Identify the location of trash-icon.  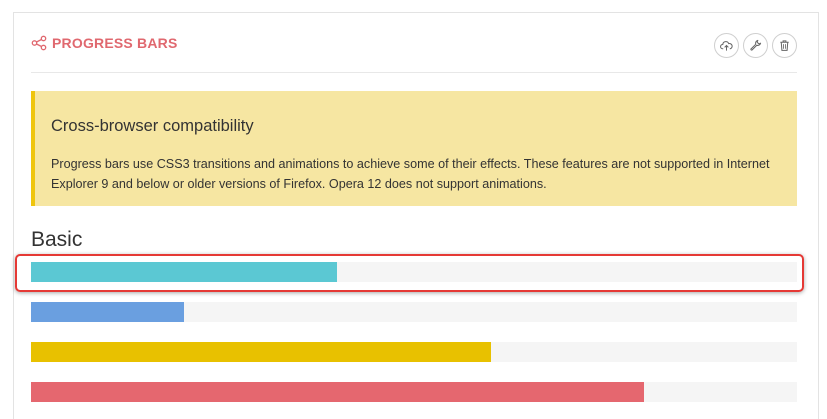
(784, 45).